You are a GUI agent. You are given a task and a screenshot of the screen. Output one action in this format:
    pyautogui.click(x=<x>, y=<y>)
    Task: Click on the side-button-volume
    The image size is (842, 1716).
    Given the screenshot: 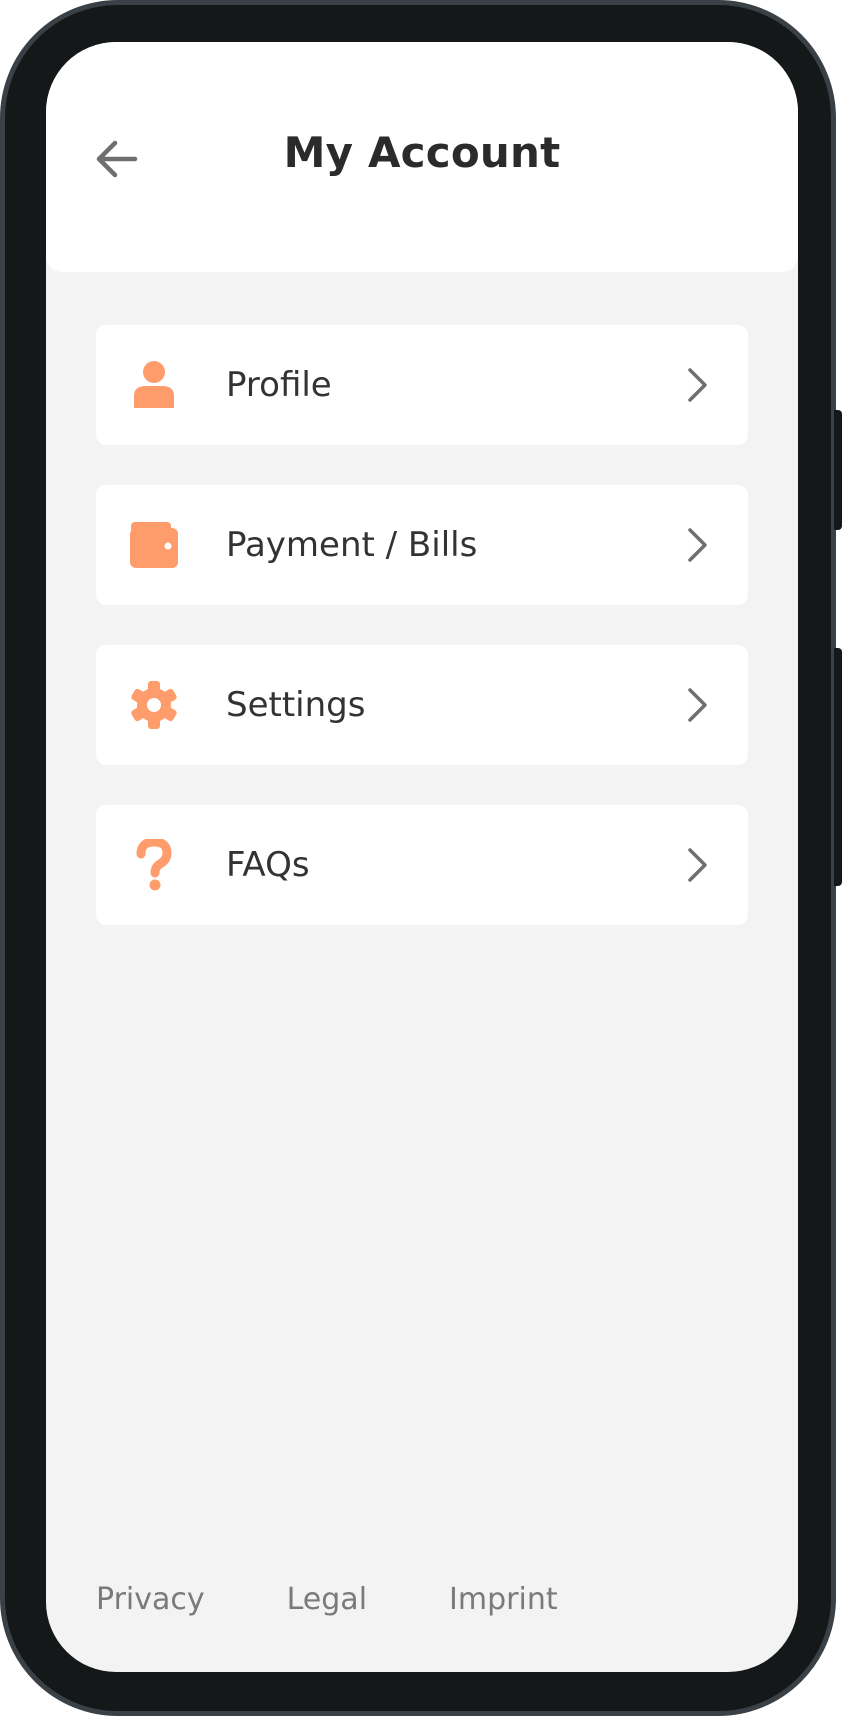 What is the action you would take?
    pyautogui.click(x=838, y=767)
    